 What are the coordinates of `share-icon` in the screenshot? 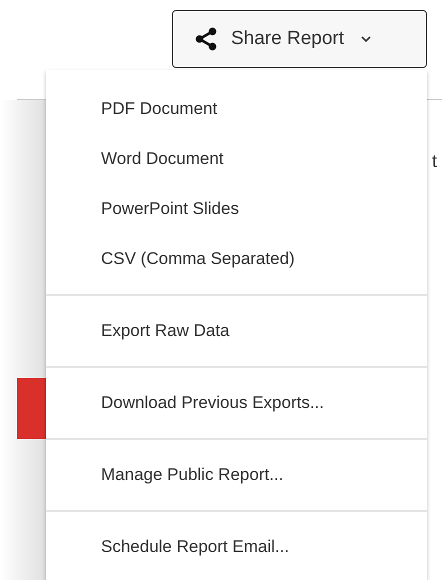 It's located at (206, 39).